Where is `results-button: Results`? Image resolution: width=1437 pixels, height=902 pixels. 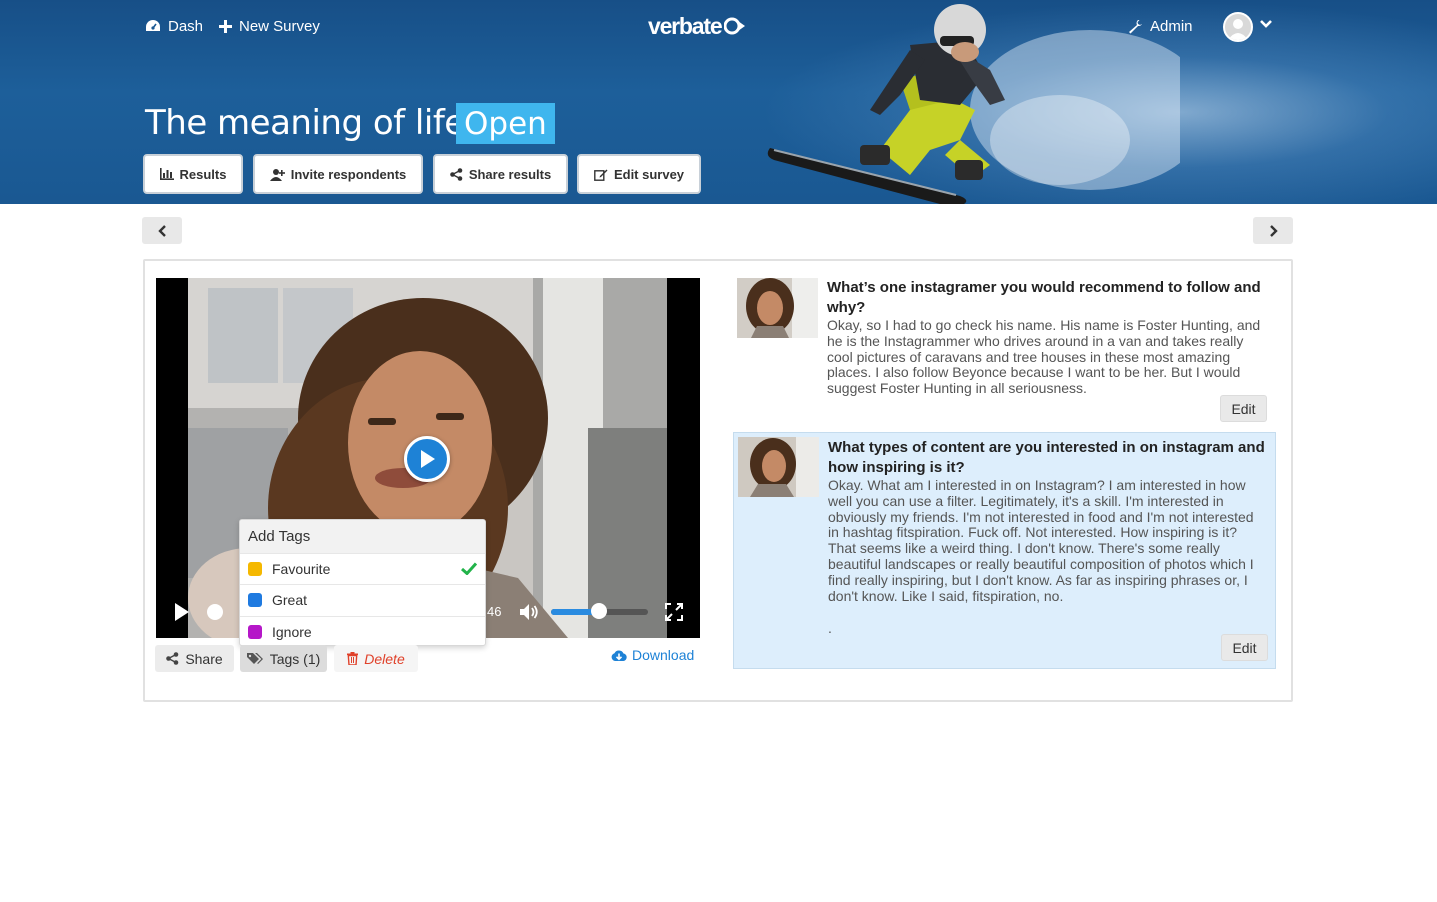 results-button: Results is located at coordinates (193, 174).